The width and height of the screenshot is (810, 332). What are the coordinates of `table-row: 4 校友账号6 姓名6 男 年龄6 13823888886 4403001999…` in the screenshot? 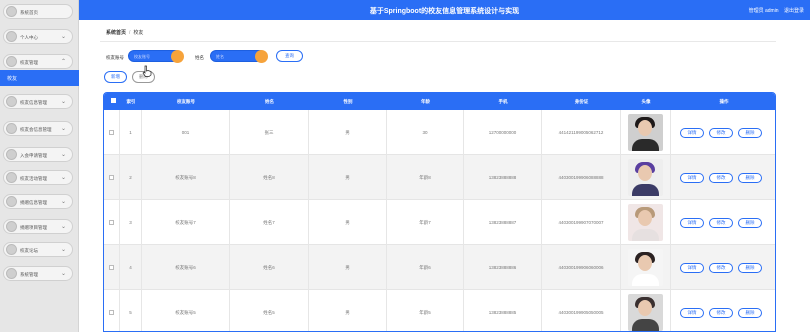 It's located at (439, 267).